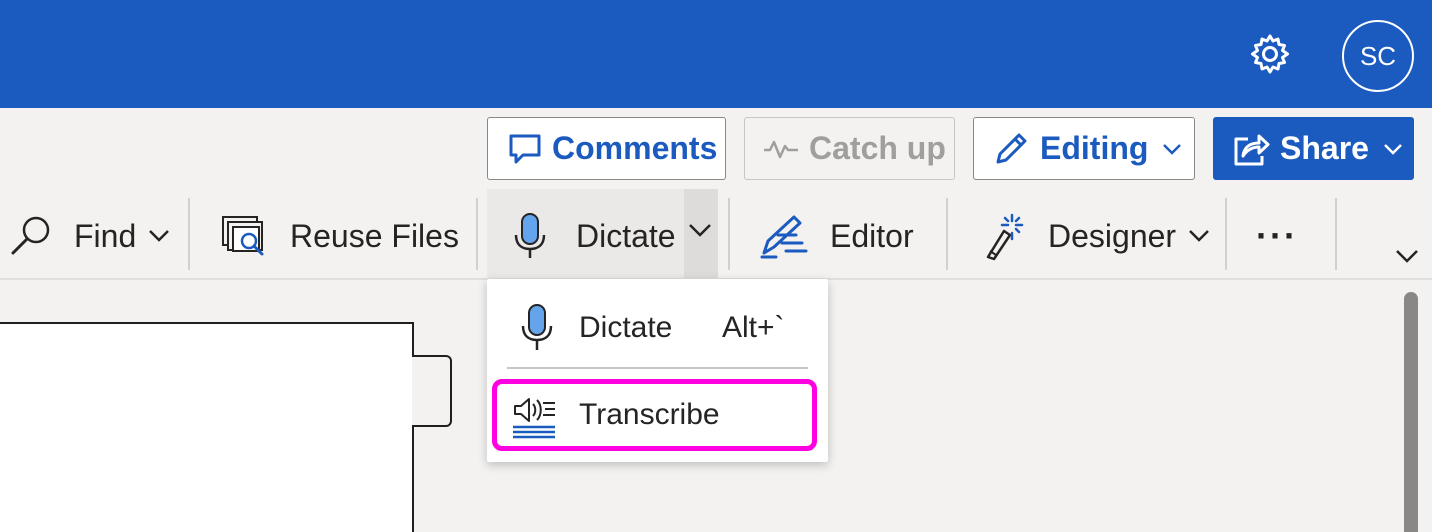  Describe the element at coordinates (781, 149) in the screenshot. I see `activity-icon` at that location.